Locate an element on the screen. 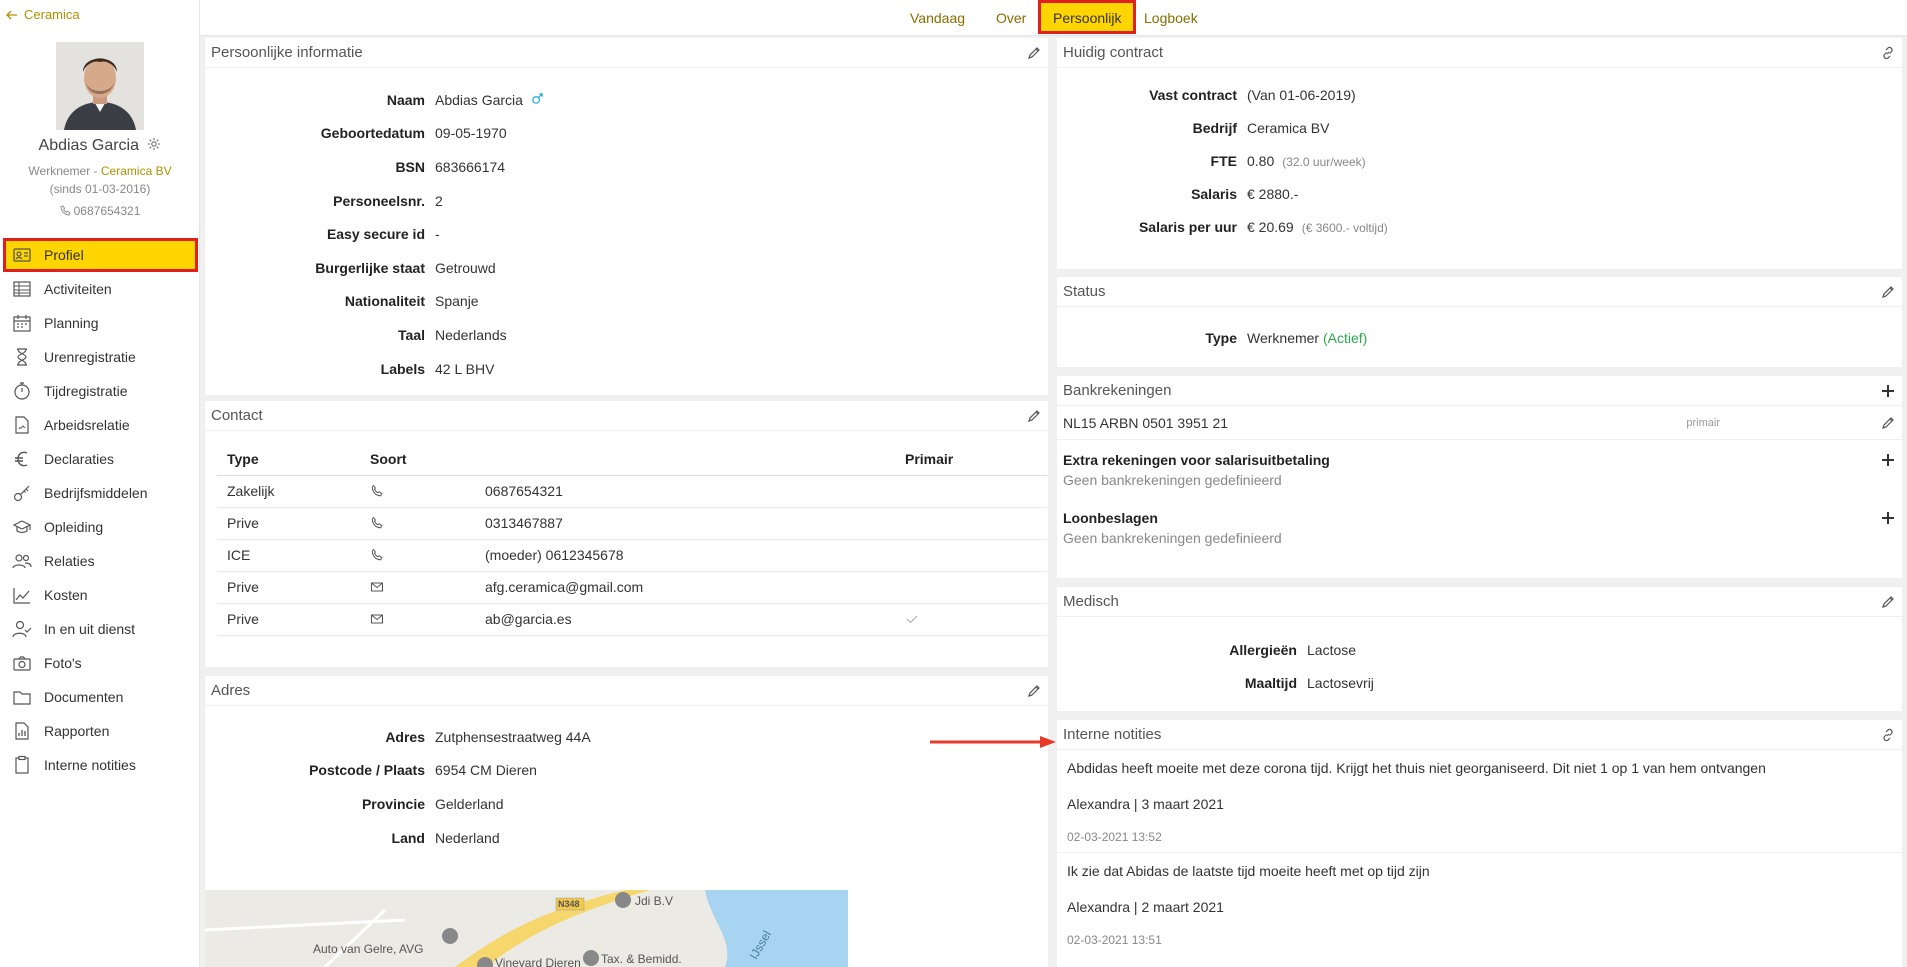 Image resolution: width=1907 pixels, height=967 pixels. info-value-text: Spanje is located at coordinates (457, 301).